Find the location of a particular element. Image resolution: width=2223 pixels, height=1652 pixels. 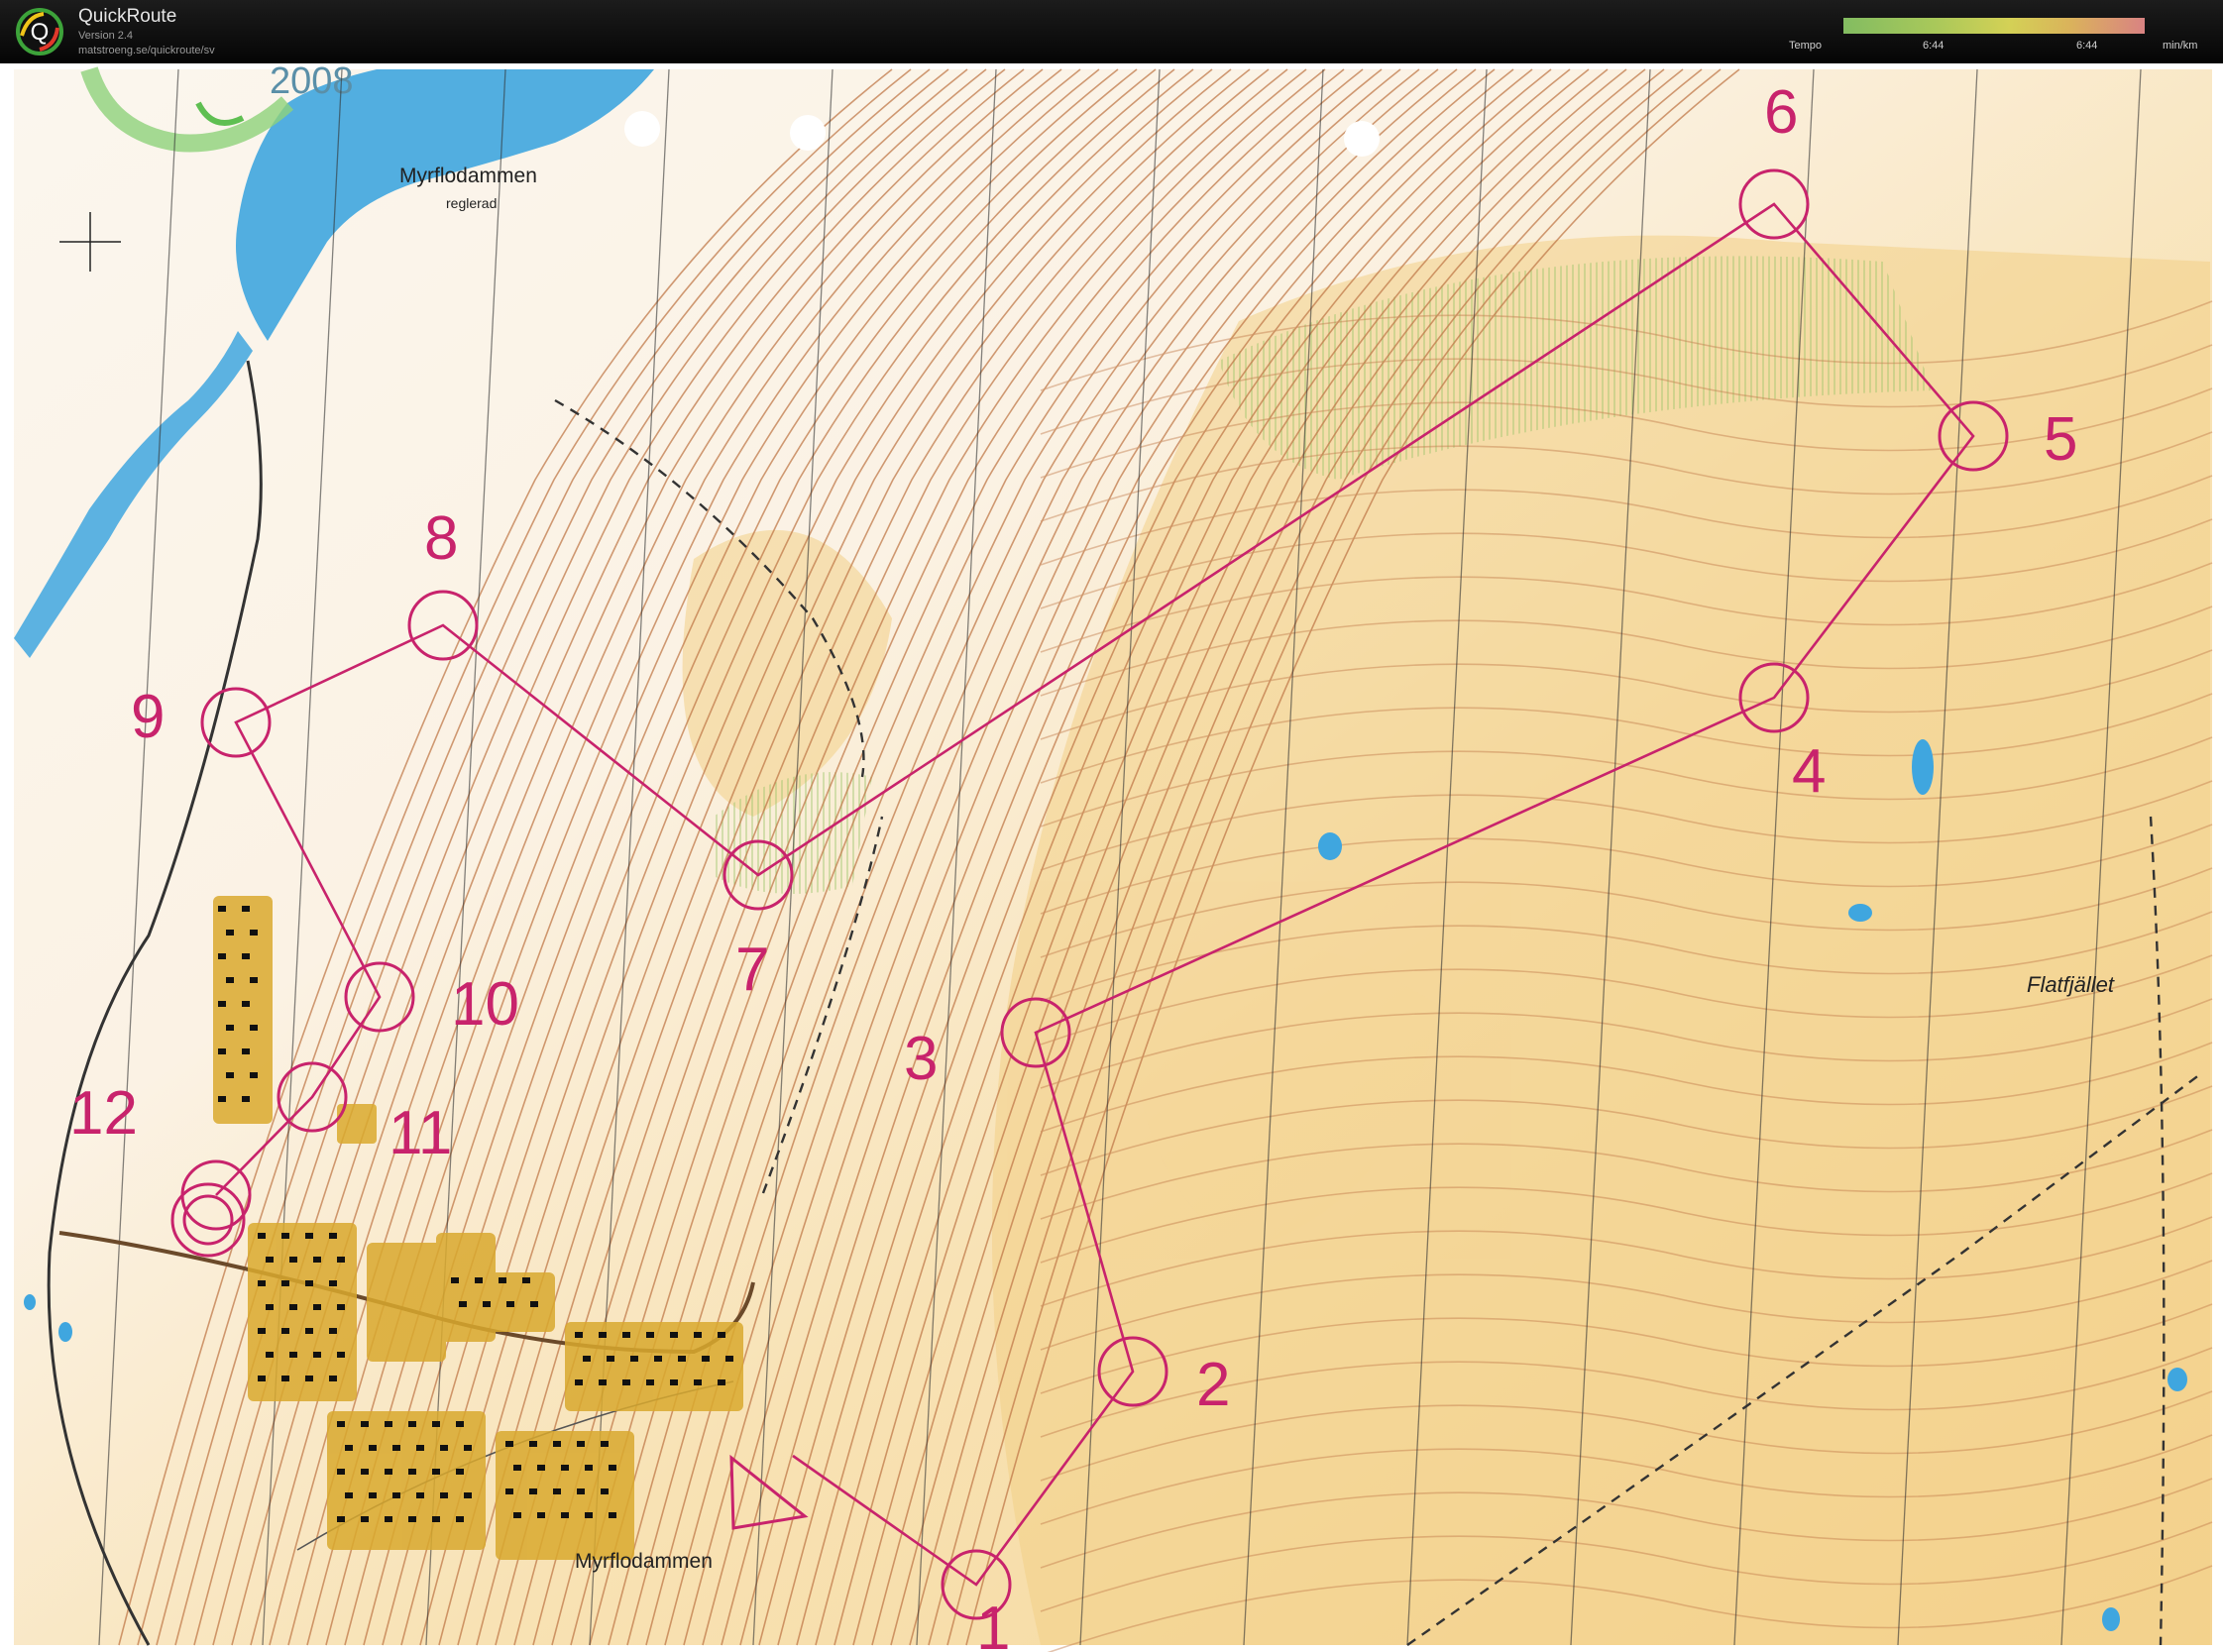

control-number-5: 5 is located at coordinates (2061, 439).